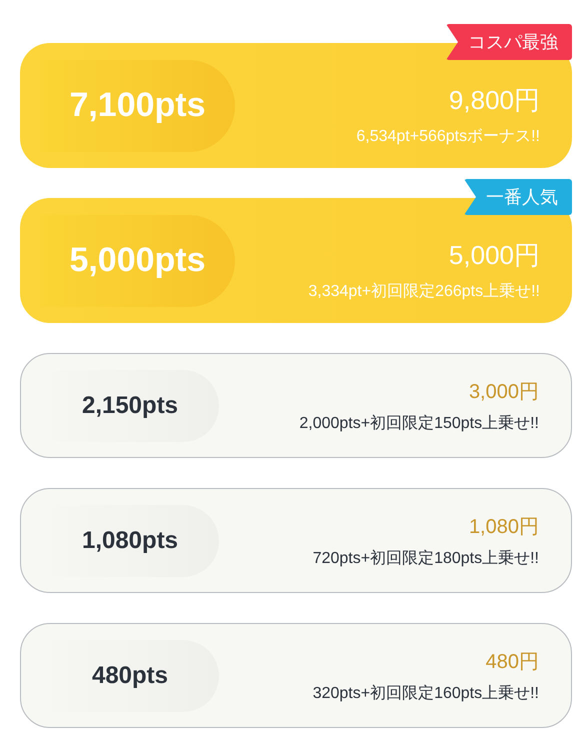 This screenshot has width=577, height=744. What do you see at coordinates (296, 675) in the screenshot?
I see `plan-card: 480pts 480円 320pts+初回限定160pts上乗せ!!` at bounding box center [296, 675].